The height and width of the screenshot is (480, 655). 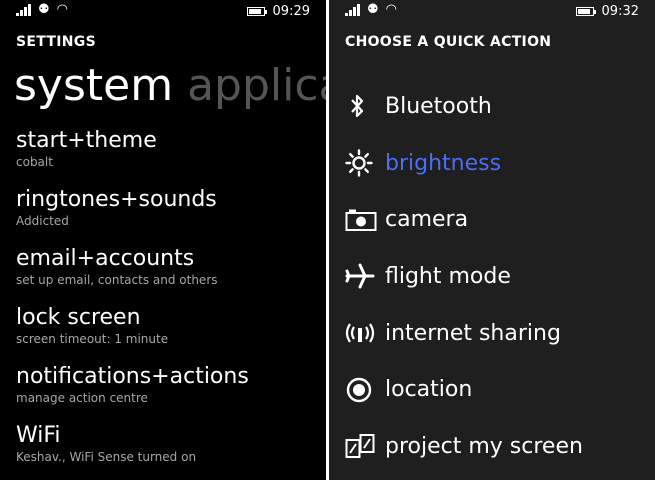 What do you see at coordinates (365, 220) in the screenshot?
I see `camera-icon` at bounding box center [365, 220].